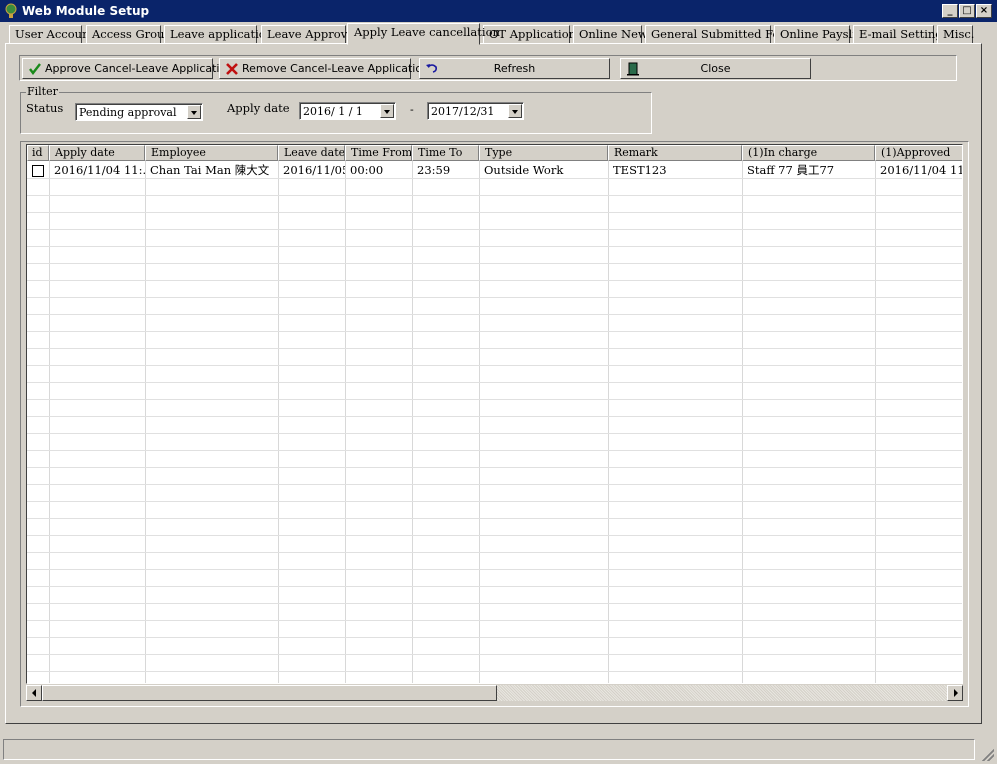 This screenshot has height=764, width=997. Describe the element at coordinates (955, 693) in the screenshot. I see `scroll-right-arrow-icon` at that location.